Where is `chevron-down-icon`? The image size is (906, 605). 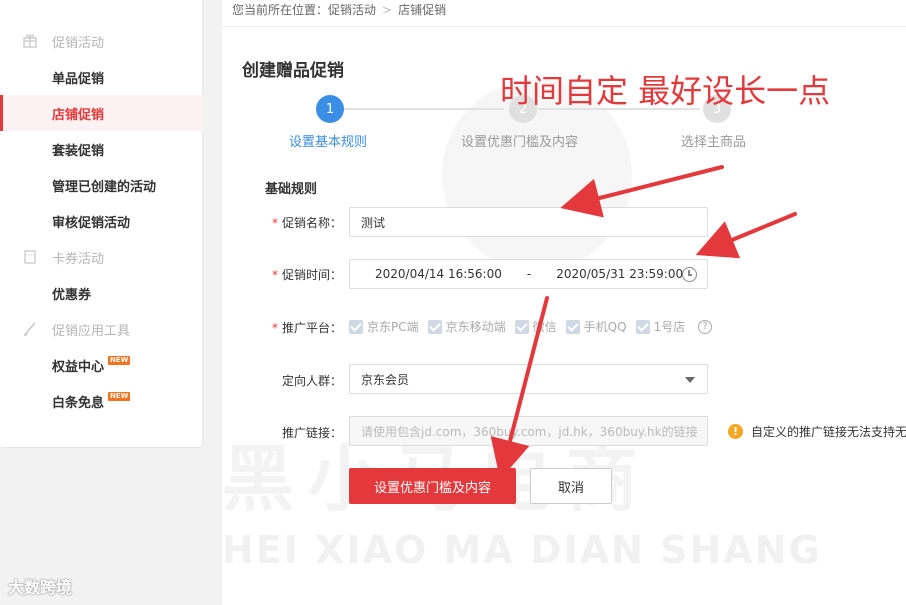
chevron-down-icon is located at coordinates (690, 380).